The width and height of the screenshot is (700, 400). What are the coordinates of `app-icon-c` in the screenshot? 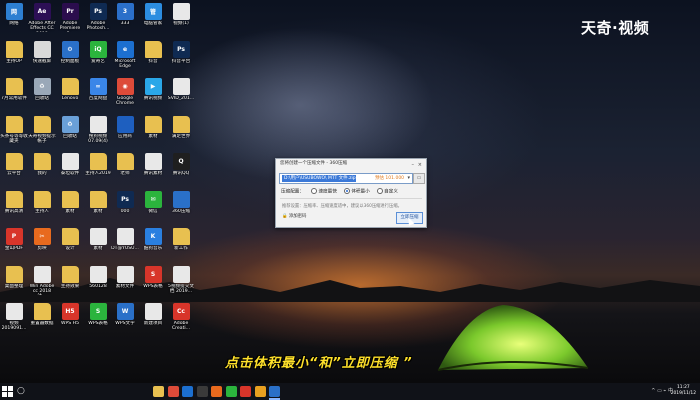 It's located at (245, 391).